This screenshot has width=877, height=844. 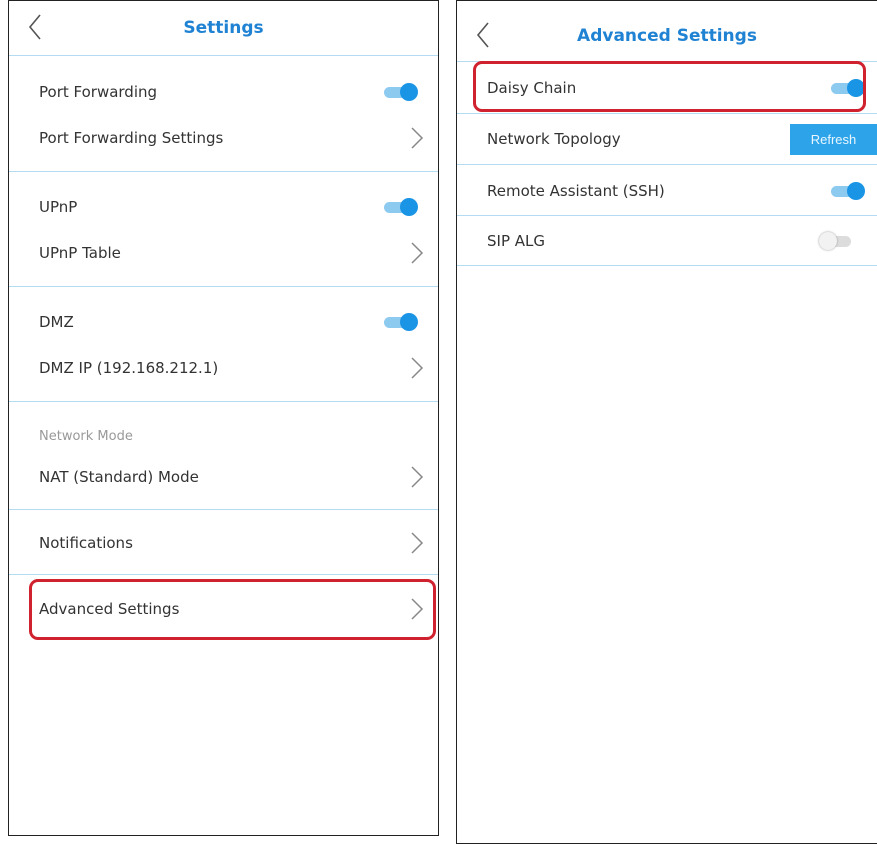 I want to click on port-forwarding-settings-row: Port Forwarding Settings, so click(x=223, y=138).